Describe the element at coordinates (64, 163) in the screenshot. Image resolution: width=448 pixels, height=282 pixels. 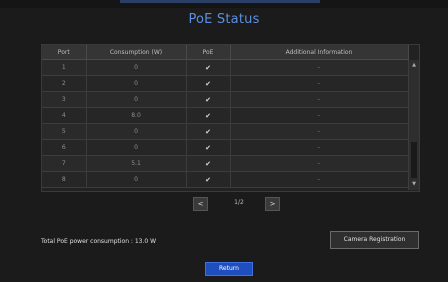
I see `port-cell: 7` at that location.